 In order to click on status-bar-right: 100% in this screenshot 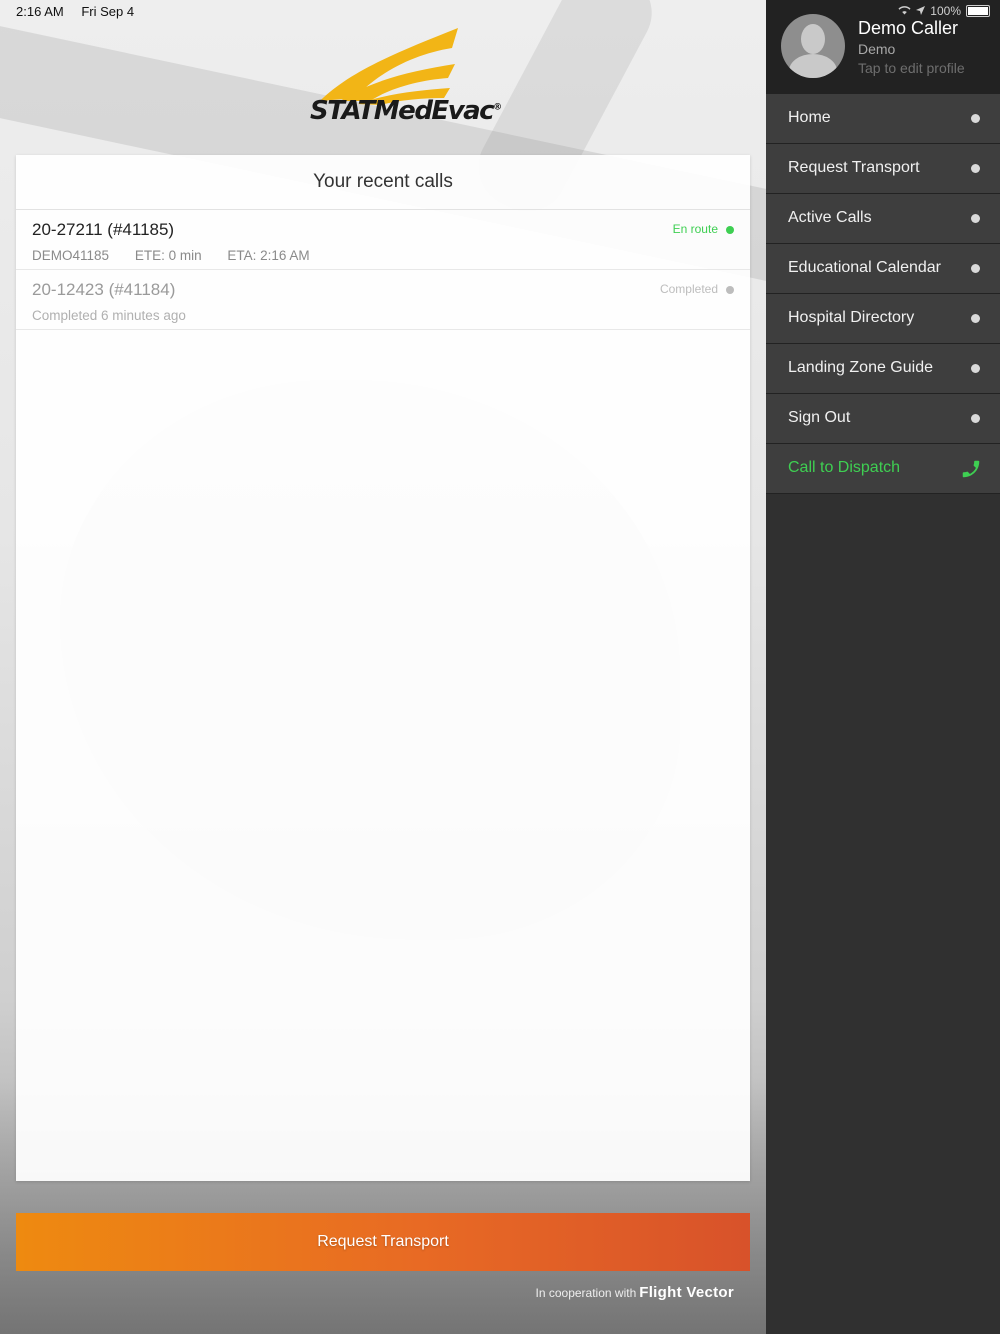, I will do `click(944, 11)`.